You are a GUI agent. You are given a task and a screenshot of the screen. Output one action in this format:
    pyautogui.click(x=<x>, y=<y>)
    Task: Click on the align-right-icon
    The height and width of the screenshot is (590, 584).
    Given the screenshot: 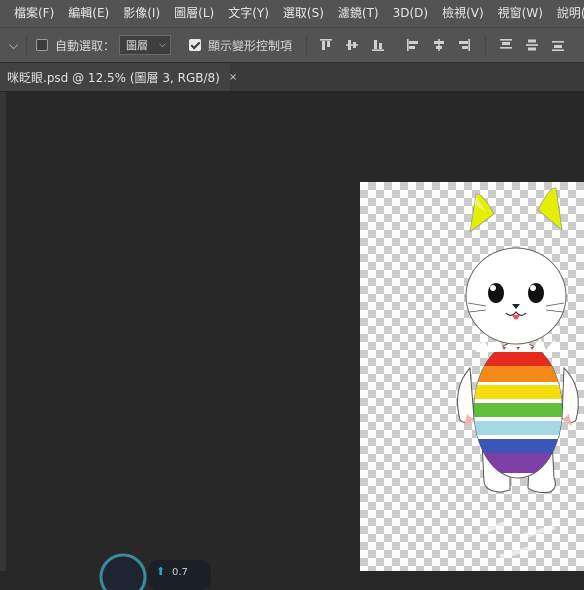 What is the action you would take?
    pyautogui.click(x=464, y=45)
    